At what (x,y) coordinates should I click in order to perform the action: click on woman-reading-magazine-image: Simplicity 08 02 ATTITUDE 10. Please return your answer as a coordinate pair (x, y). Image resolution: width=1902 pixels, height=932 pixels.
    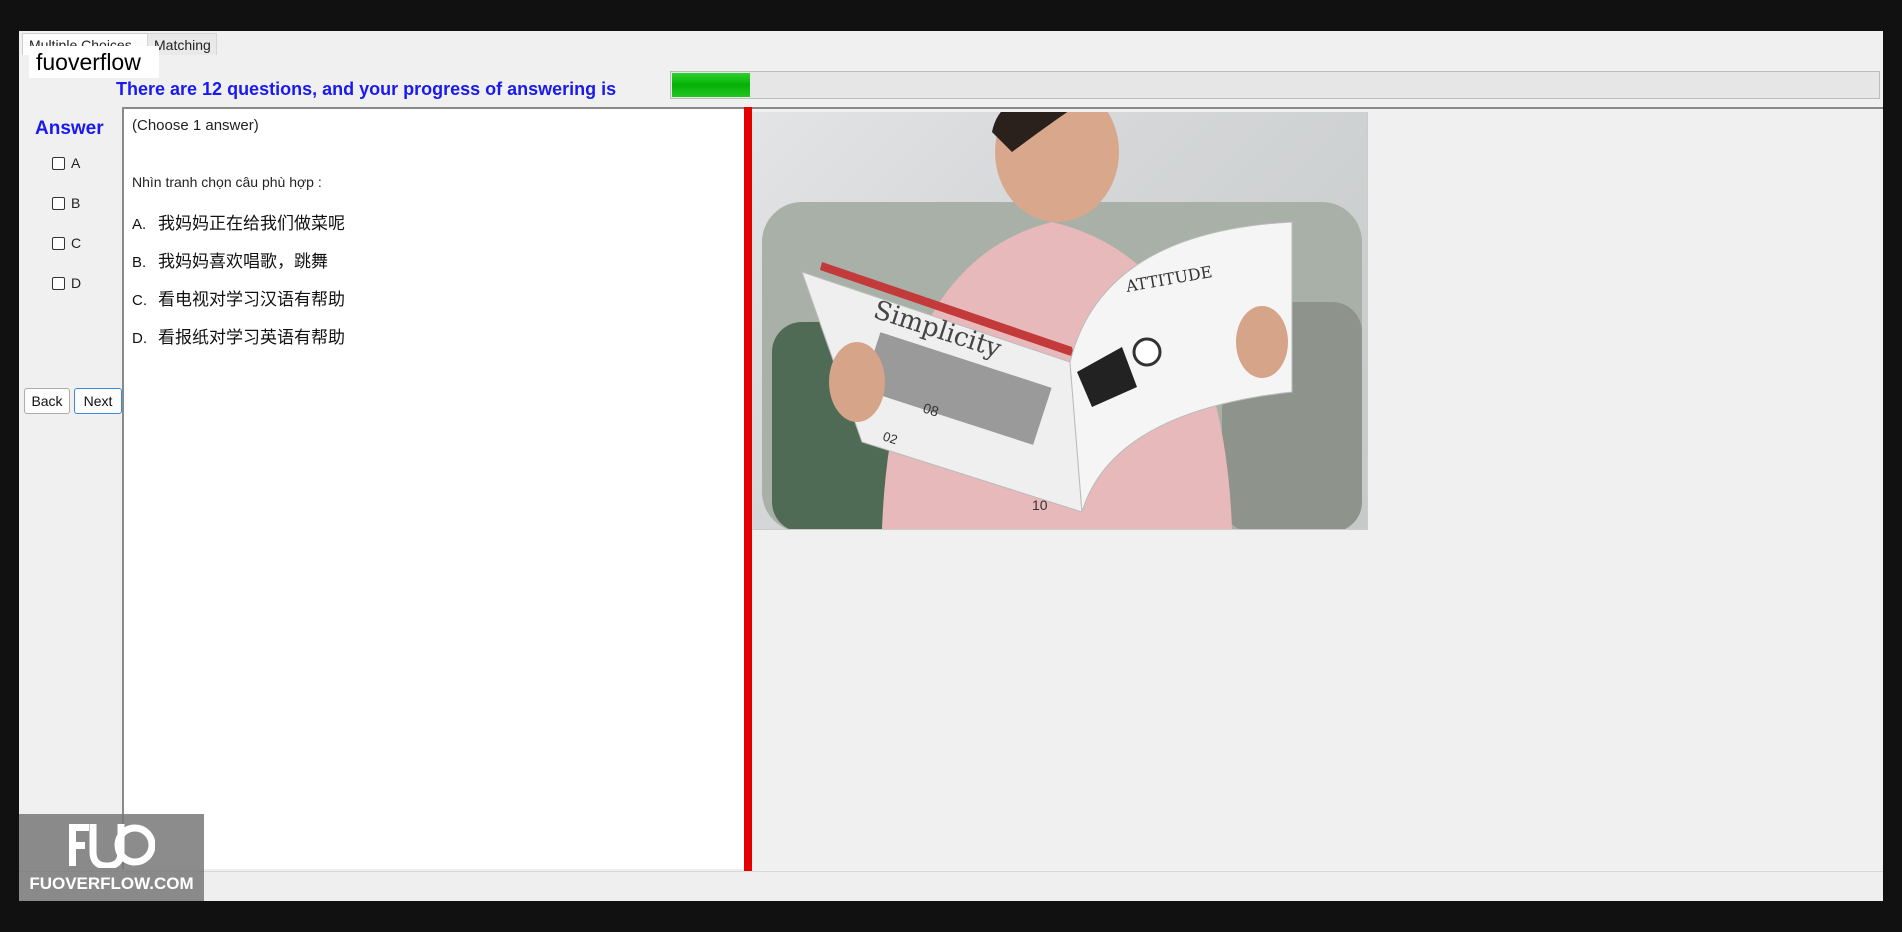
    Looking at the image, I should click on (1062, 320).